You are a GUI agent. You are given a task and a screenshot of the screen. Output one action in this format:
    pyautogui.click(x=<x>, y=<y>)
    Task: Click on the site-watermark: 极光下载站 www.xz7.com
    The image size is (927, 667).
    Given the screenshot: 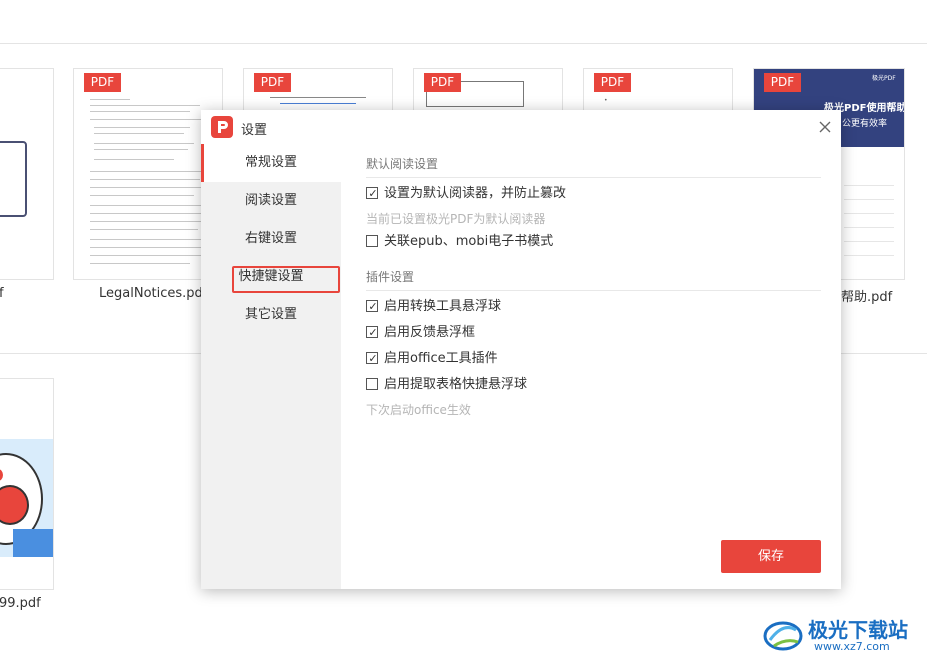 What is the action you would take?
    pyautogui.click(x=842, y=635)
    